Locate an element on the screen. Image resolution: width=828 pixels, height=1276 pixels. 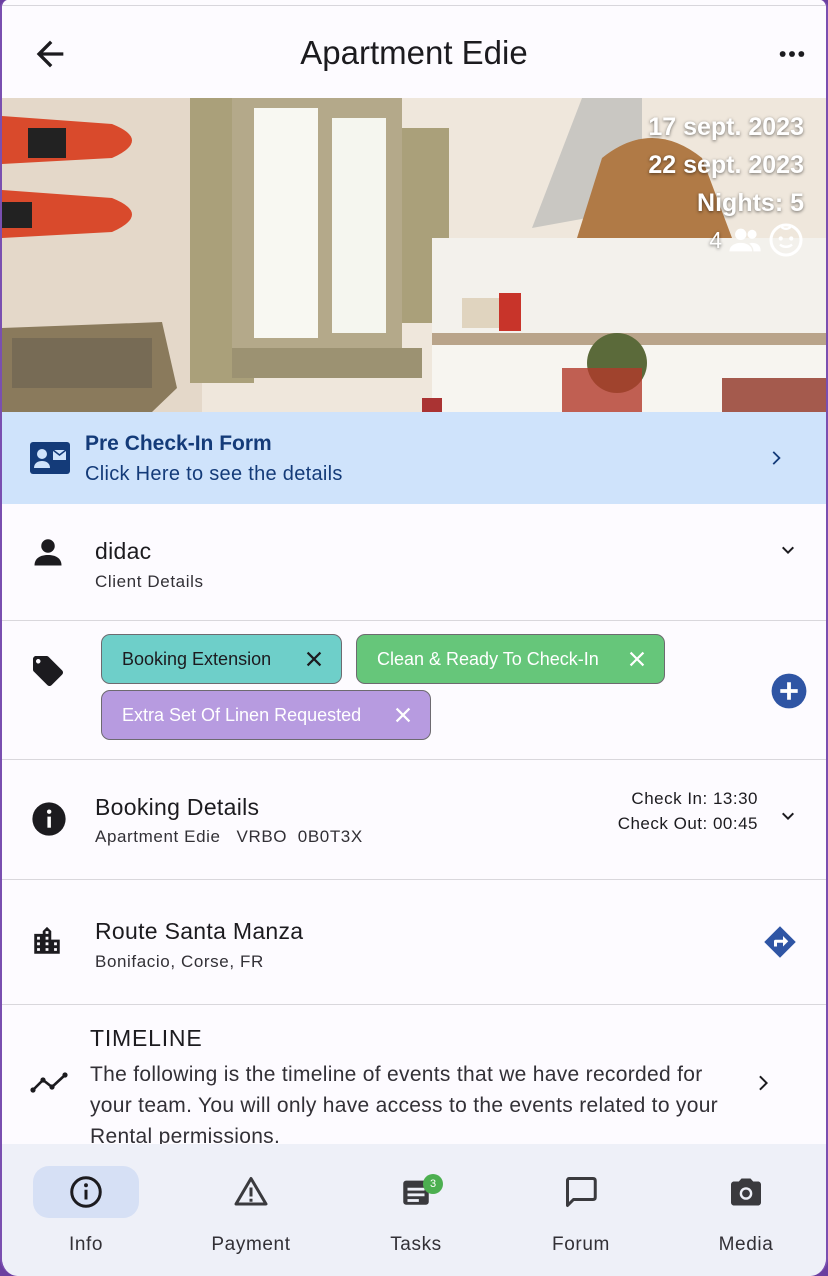
nav-payment-indicator is located at coordinates (251, 1192).